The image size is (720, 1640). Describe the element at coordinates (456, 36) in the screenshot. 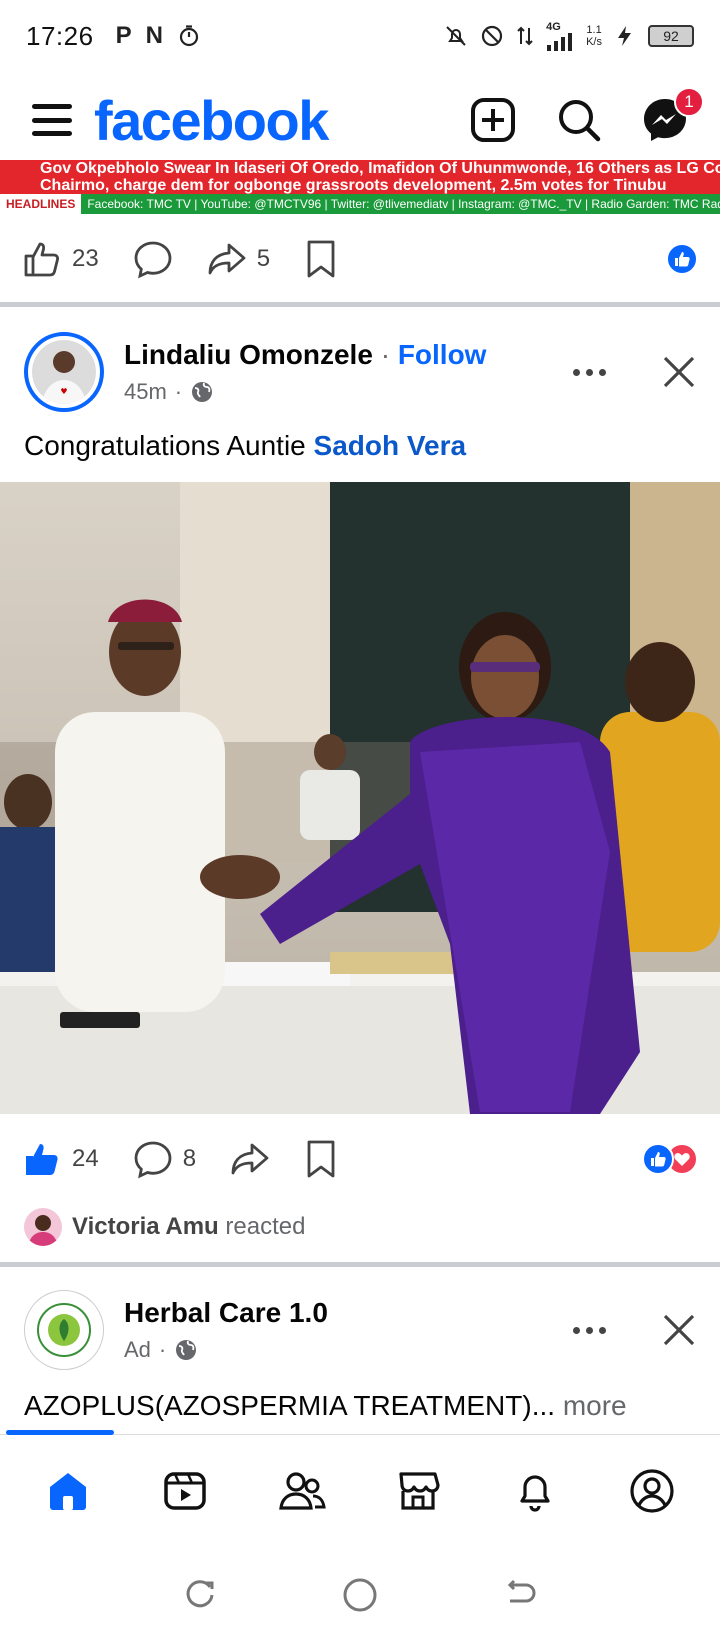

I see `mute-bell-icon` at that location.